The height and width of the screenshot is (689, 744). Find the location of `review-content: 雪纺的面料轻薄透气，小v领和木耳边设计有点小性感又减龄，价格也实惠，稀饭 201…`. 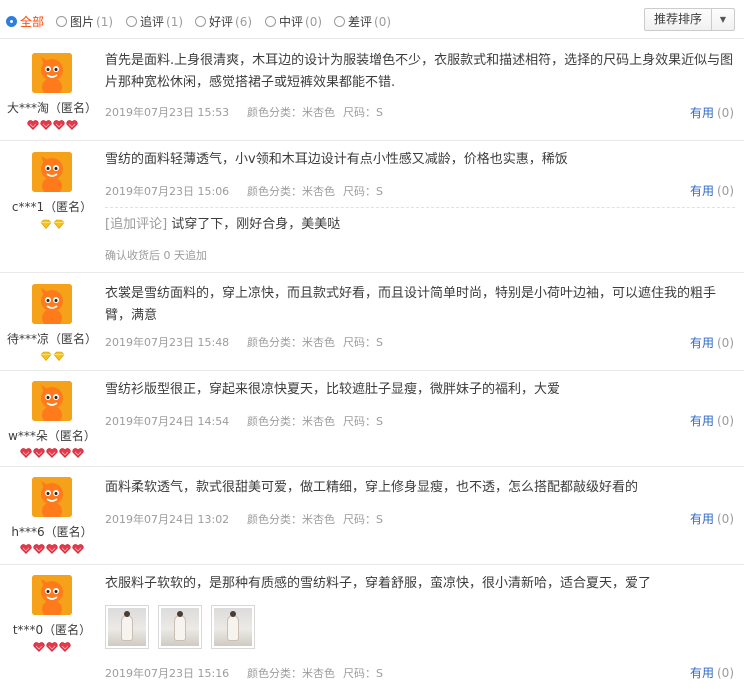

review-content: 雪纺的面料轻薄透气，小v领和木耳边设计有点小性感又减龄，价格也实惠，稀饭 201… is located at coordinates (421, 205).